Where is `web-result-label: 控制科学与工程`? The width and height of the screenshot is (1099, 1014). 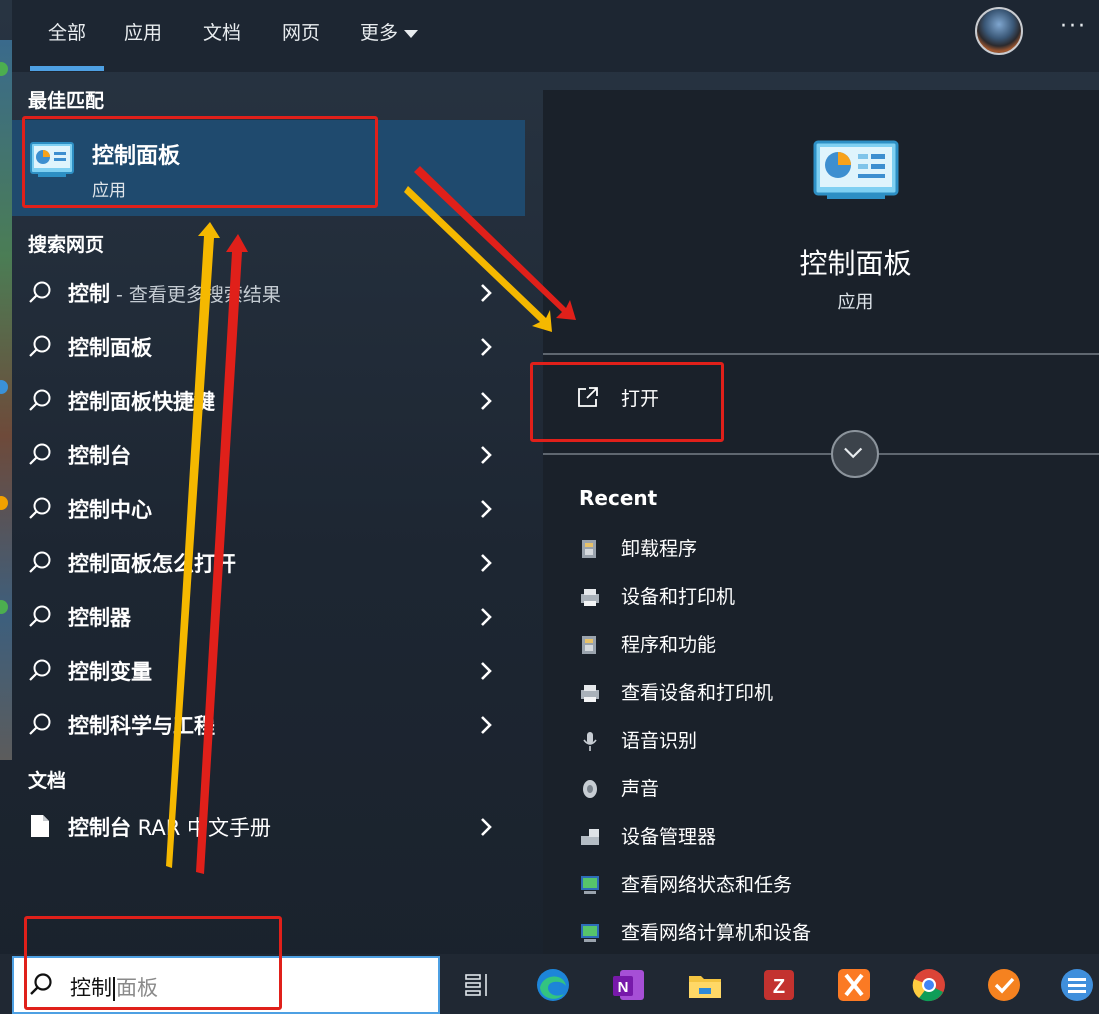 web-result-label: 控制科学与工程 is located at coordinates (141, 725).